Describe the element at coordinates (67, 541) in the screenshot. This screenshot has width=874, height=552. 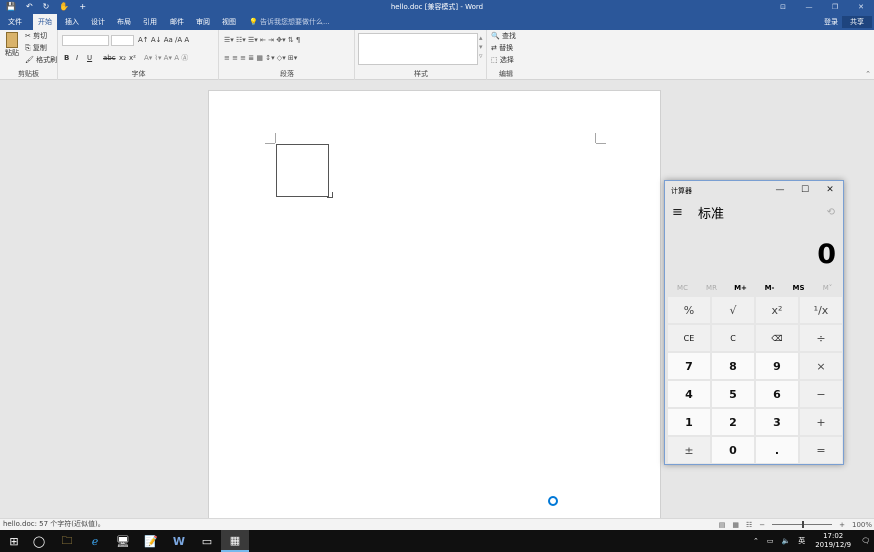
I see `file-explorer-icon: 🗀` at that location.